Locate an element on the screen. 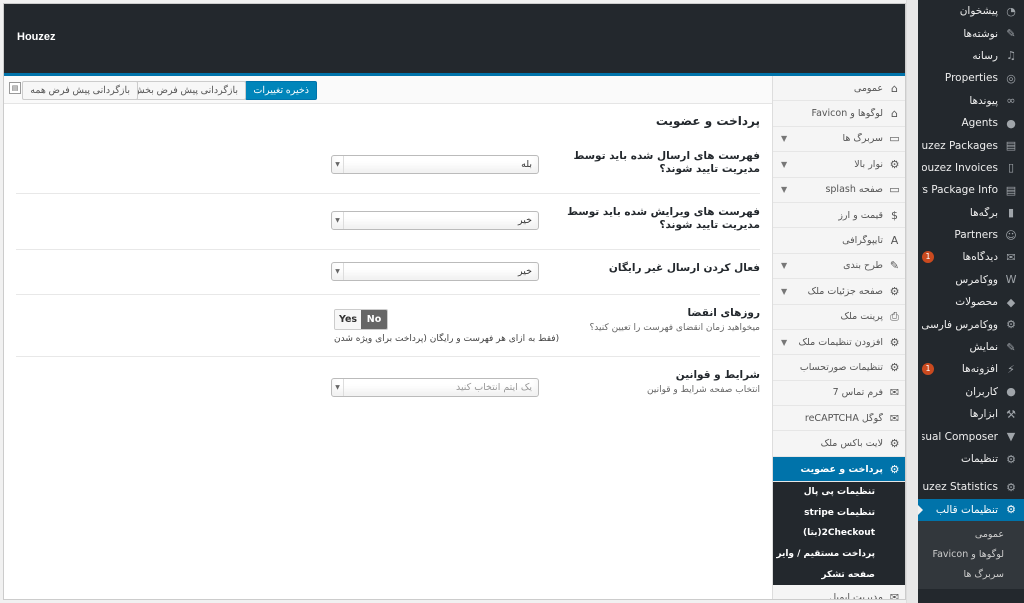  wp-menu-item: ● Agents is located at coordinates (971, 123).